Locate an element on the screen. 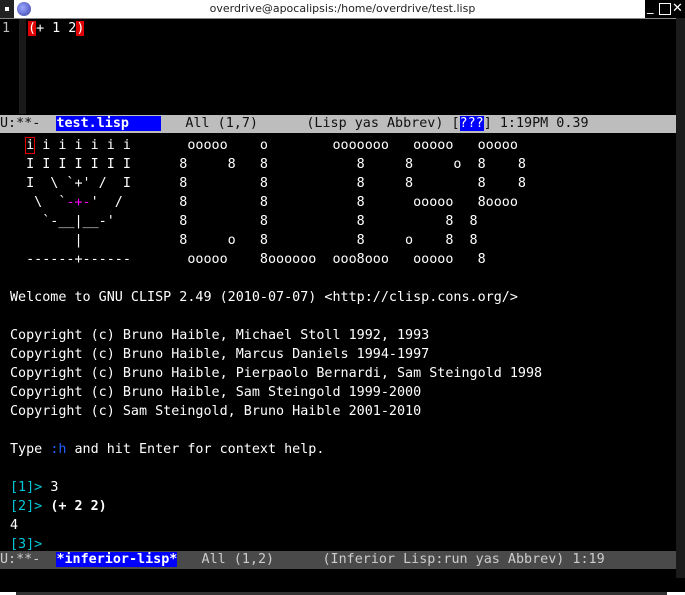  modeline-position: All (1,7) (Lisp yas Abbrev) [ is located at coordinates (310, 123).